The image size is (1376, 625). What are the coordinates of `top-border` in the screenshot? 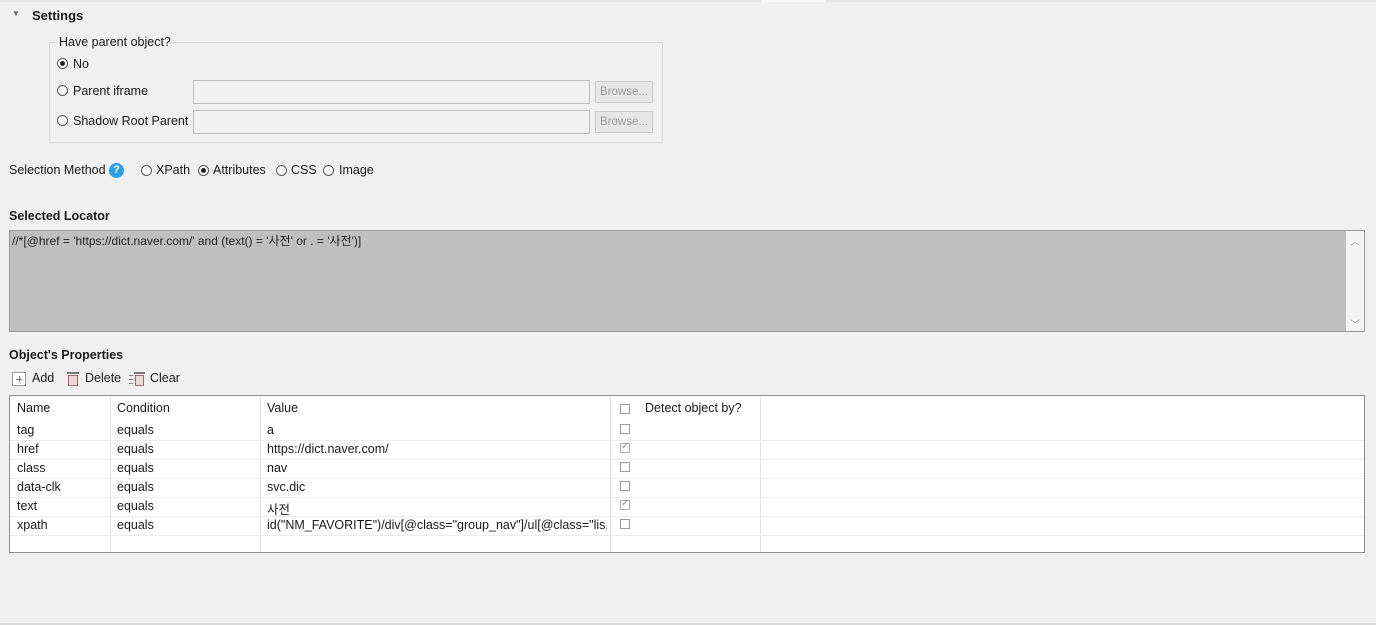 It's located at (688, 1).